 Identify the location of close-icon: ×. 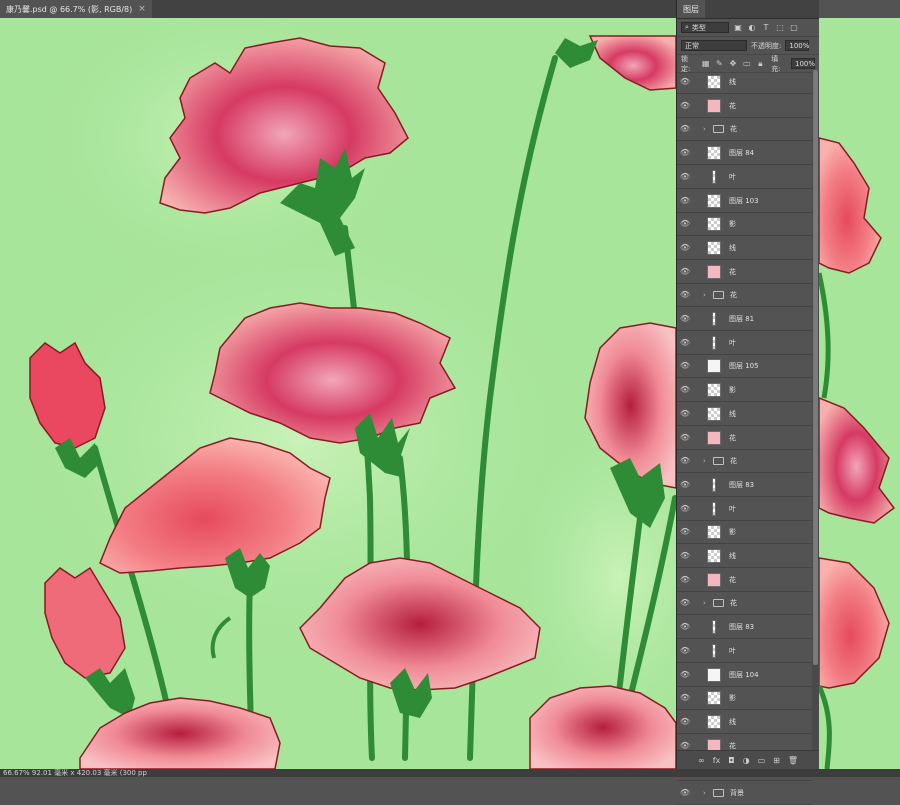
(142, 9).